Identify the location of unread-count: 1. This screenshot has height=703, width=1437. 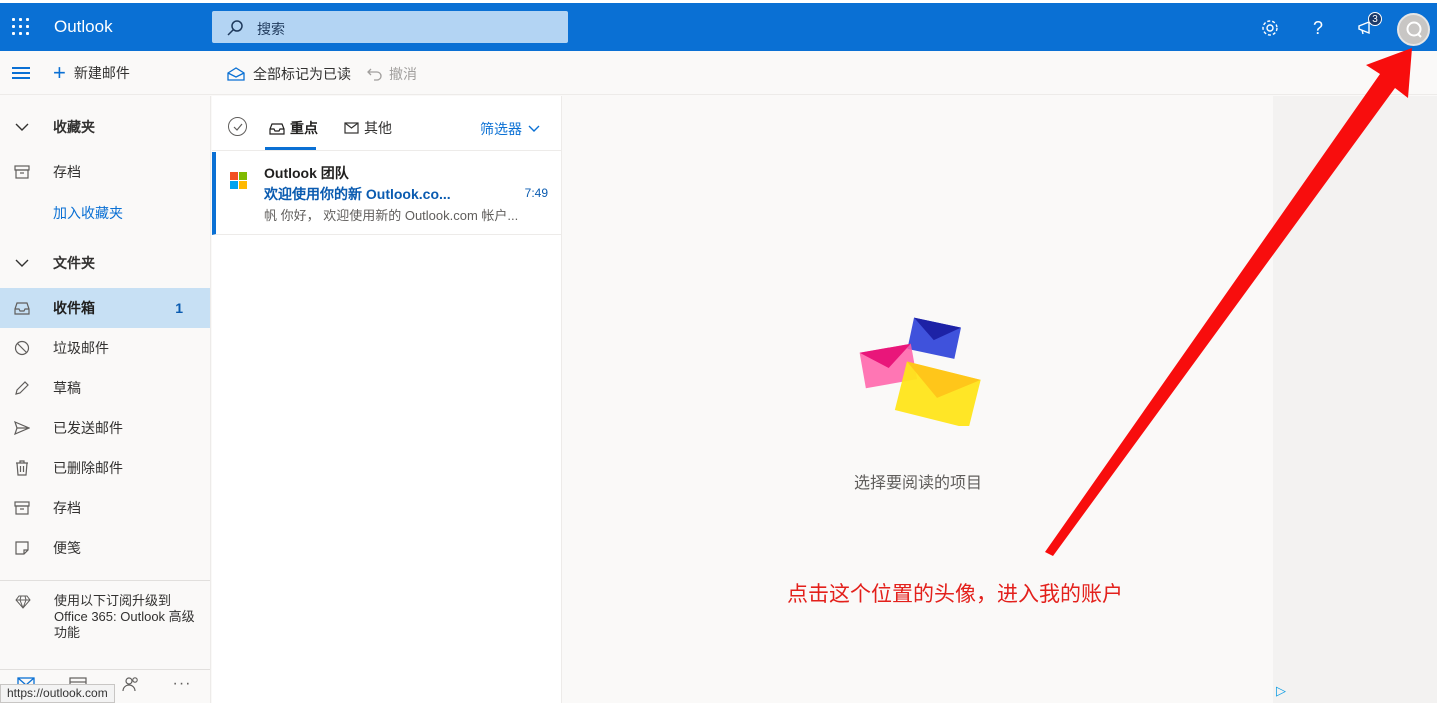
(179, 308).